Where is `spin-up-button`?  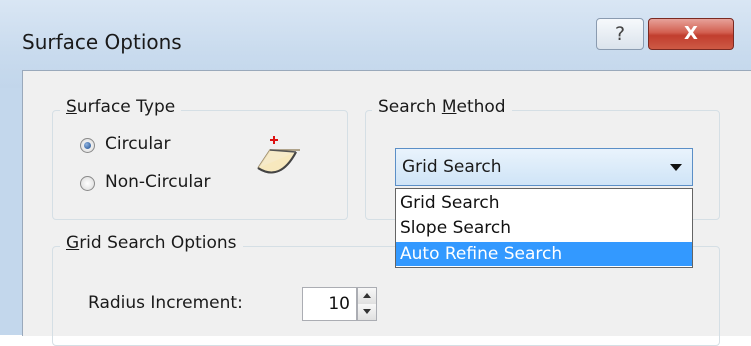 spin-up-button is located at coordinates (367, 296).